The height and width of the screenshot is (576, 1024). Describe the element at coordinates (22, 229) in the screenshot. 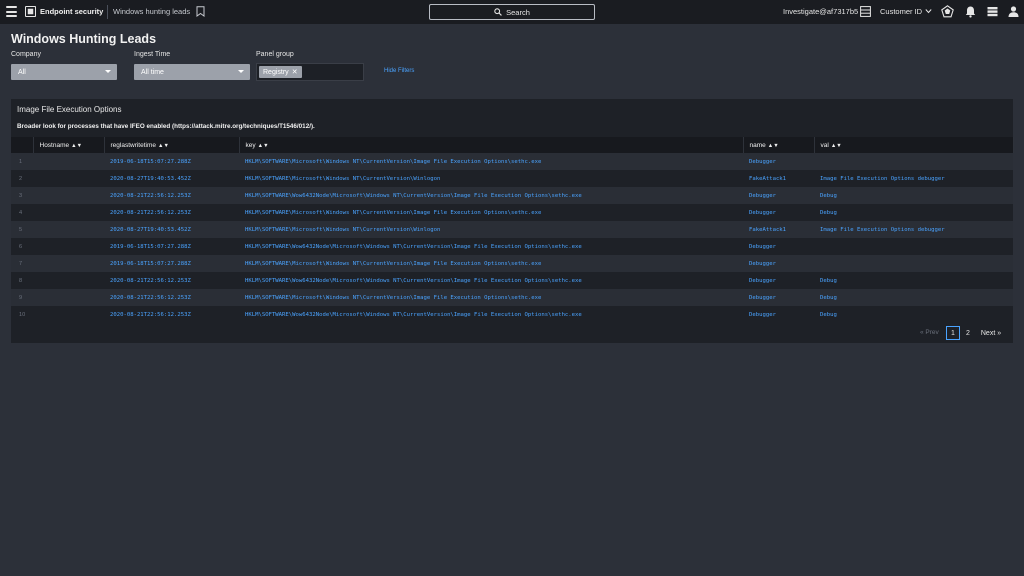

I see `row-number: 5` at that location.